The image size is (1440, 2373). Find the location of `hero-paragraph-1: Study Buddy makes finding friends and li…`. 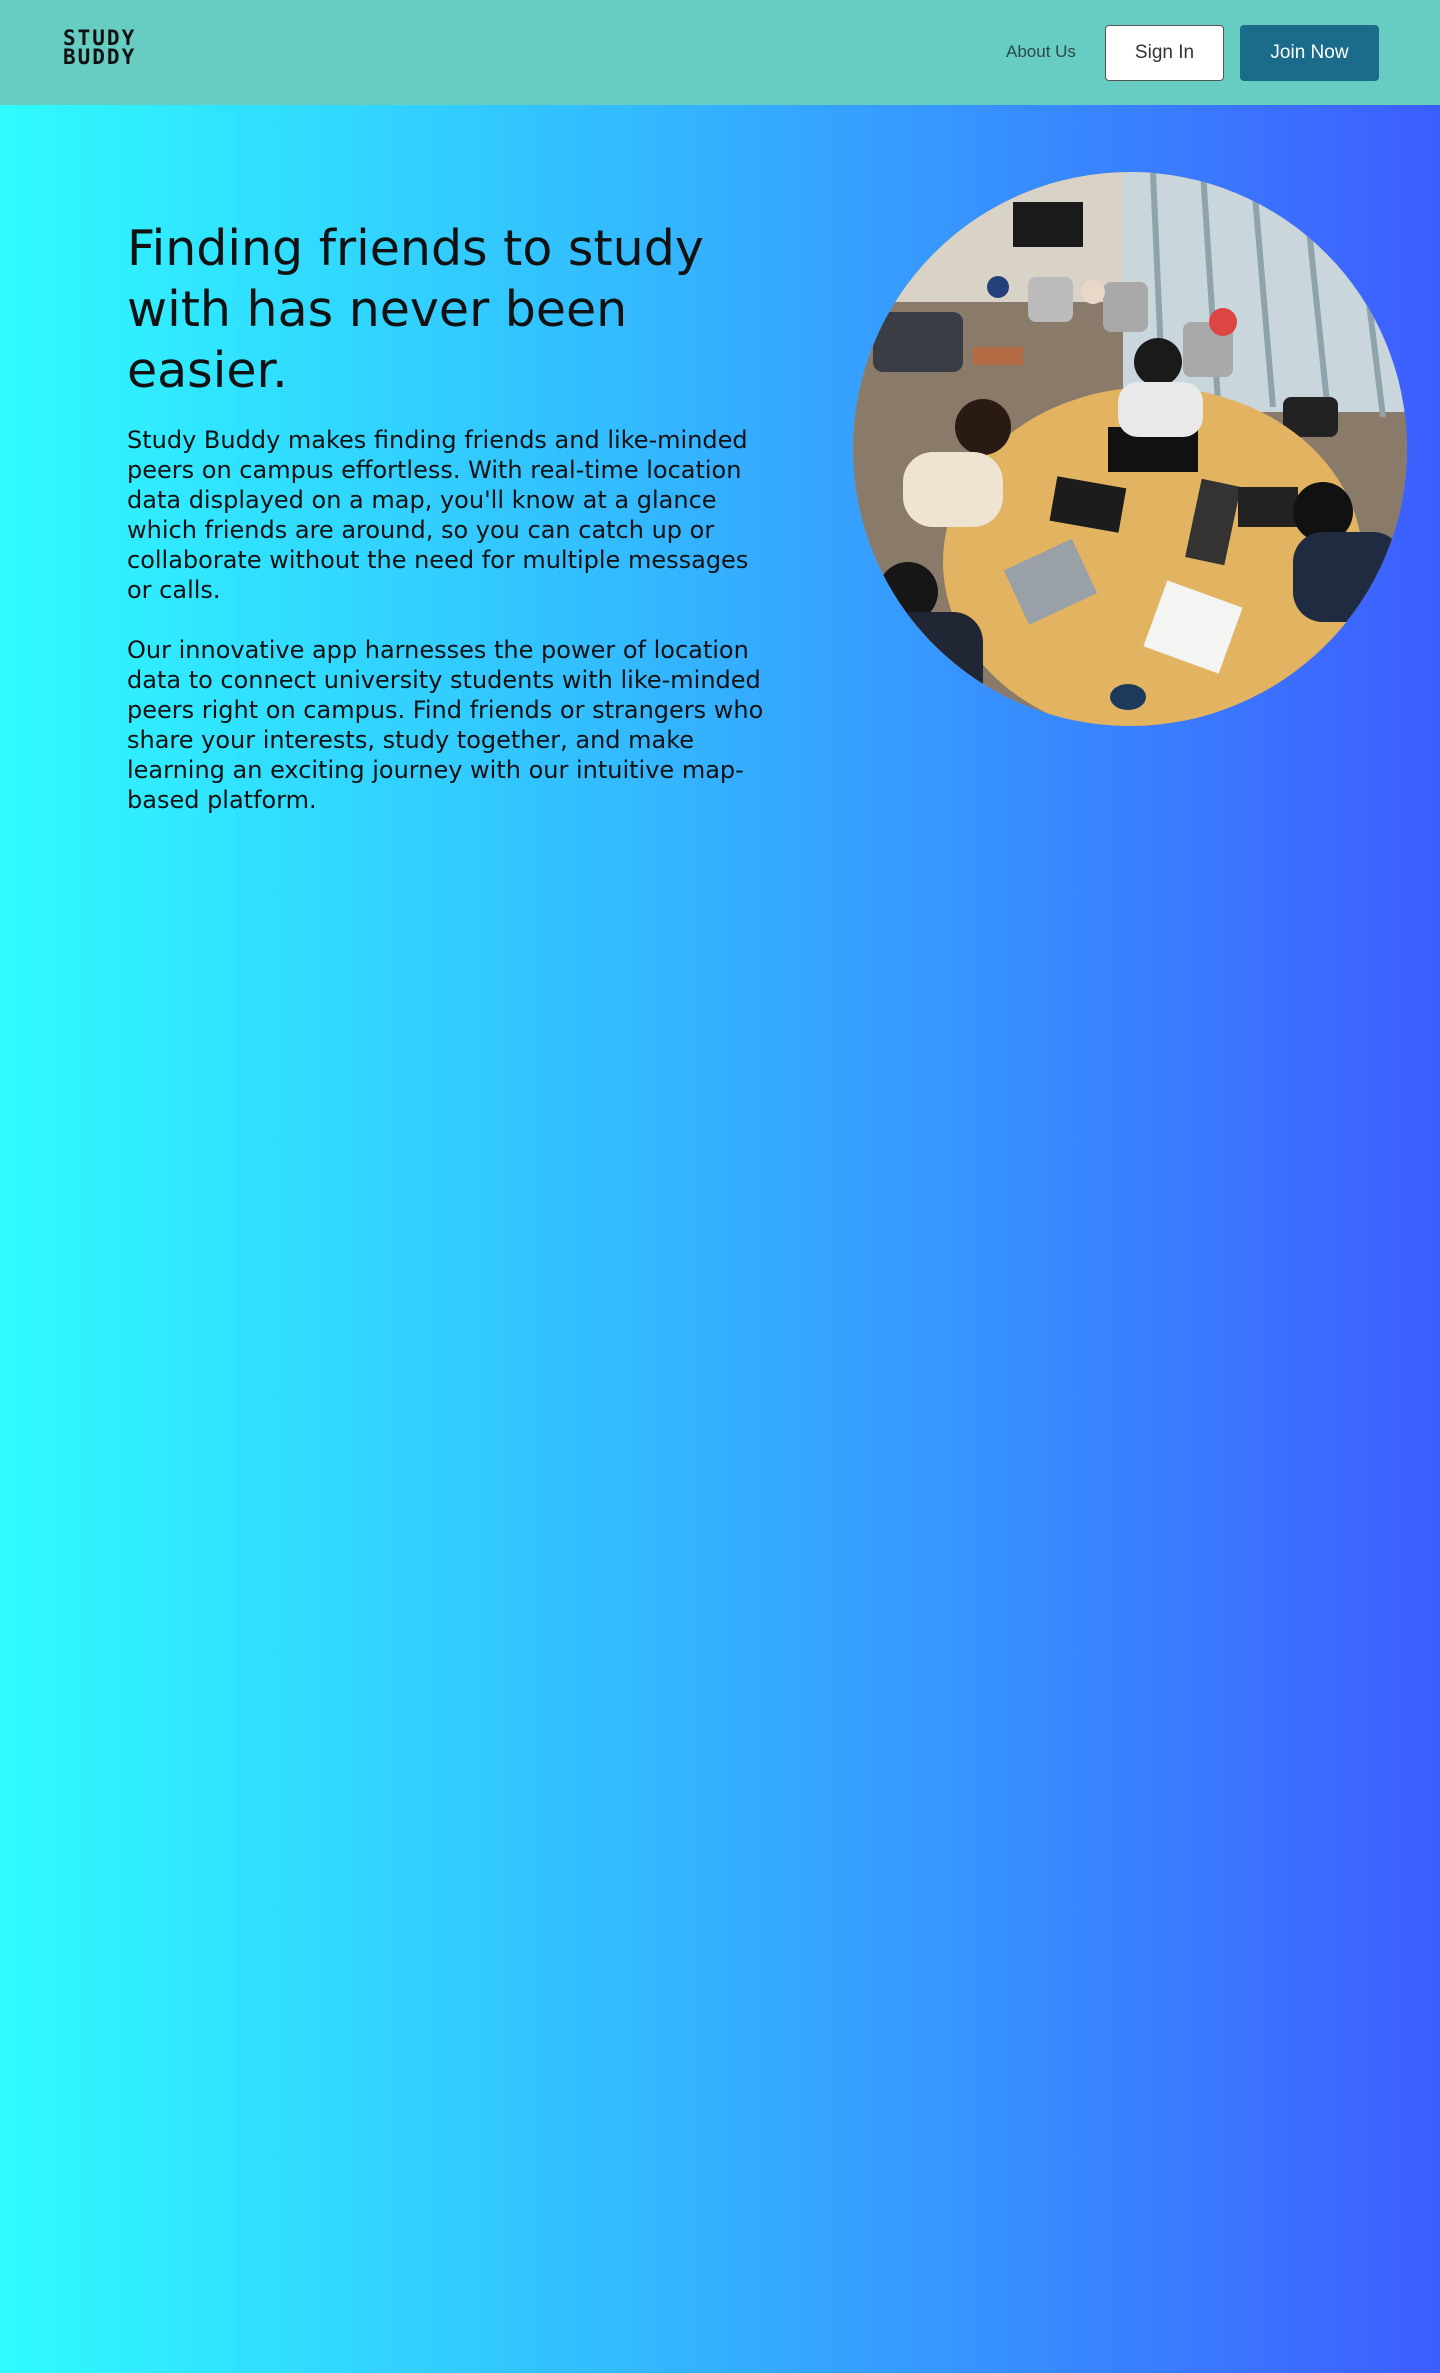

hero-paragraph-1: Study Buddy makes finding friends and li… is located at coordinates (438, 515).